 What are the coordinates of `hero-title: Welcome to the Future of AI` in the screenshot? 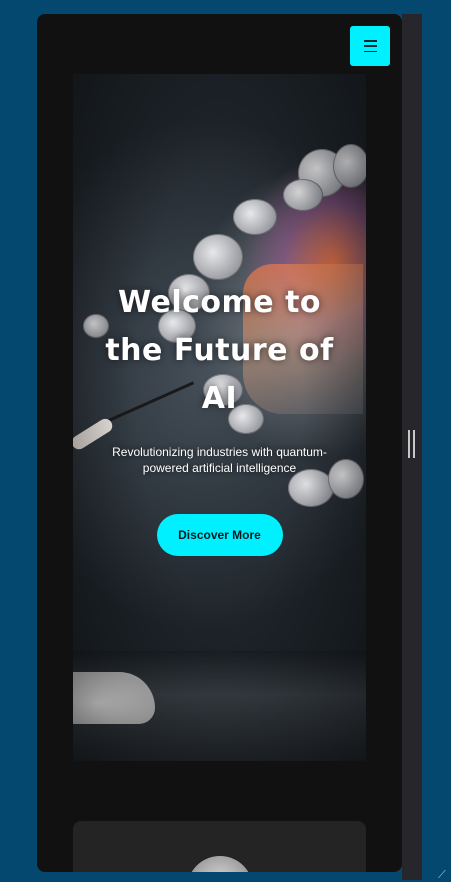 It's located at (219, 350).